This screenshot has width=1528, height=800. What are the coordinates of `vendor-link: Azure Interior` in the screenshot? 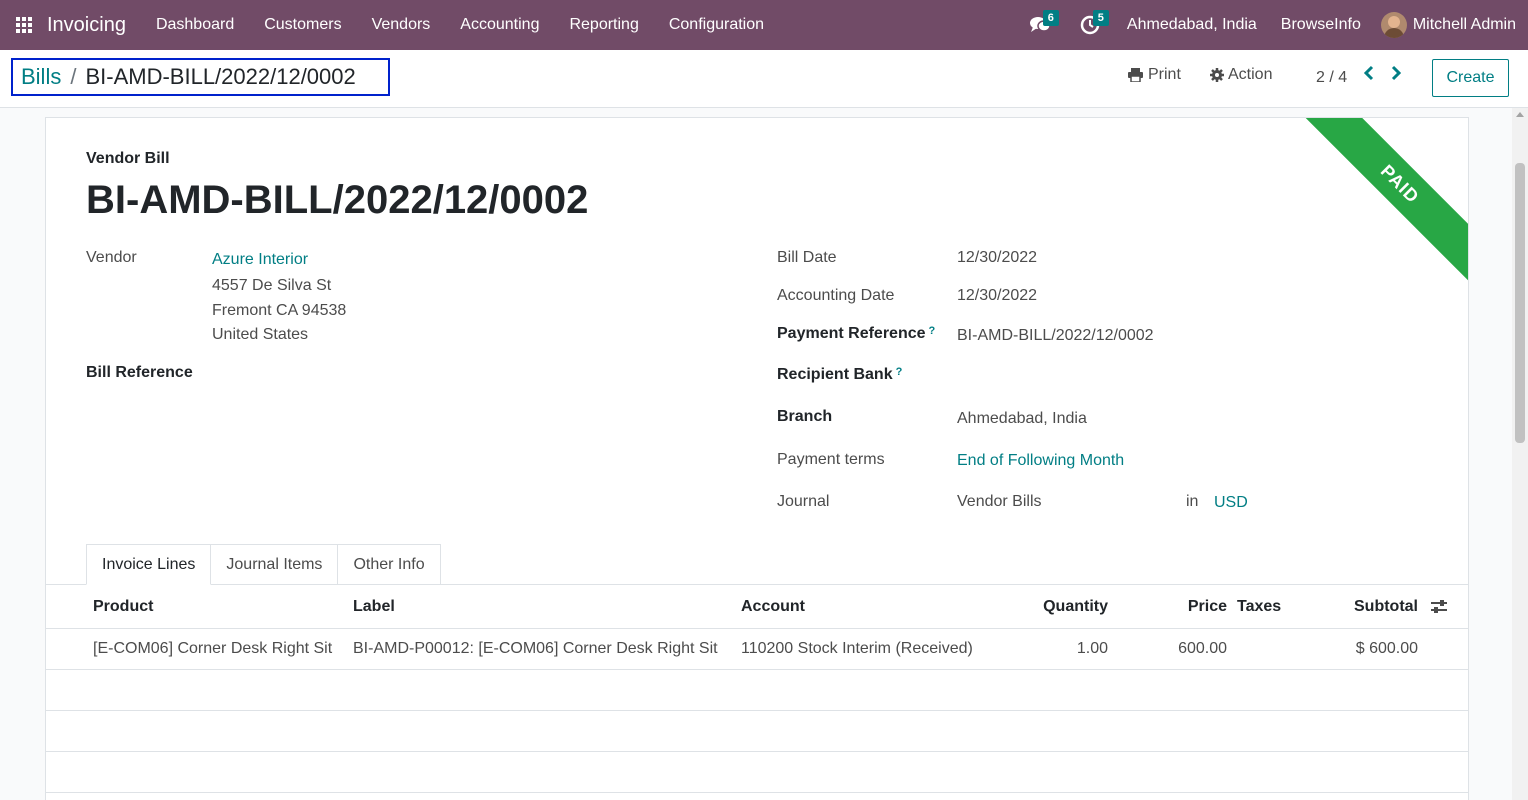 It's located at (260, 260).